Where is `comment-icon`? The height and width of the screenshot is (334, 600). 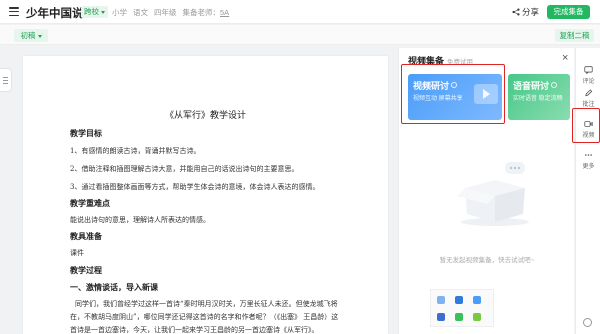 comment-icon is located at coordinates (588, 70).